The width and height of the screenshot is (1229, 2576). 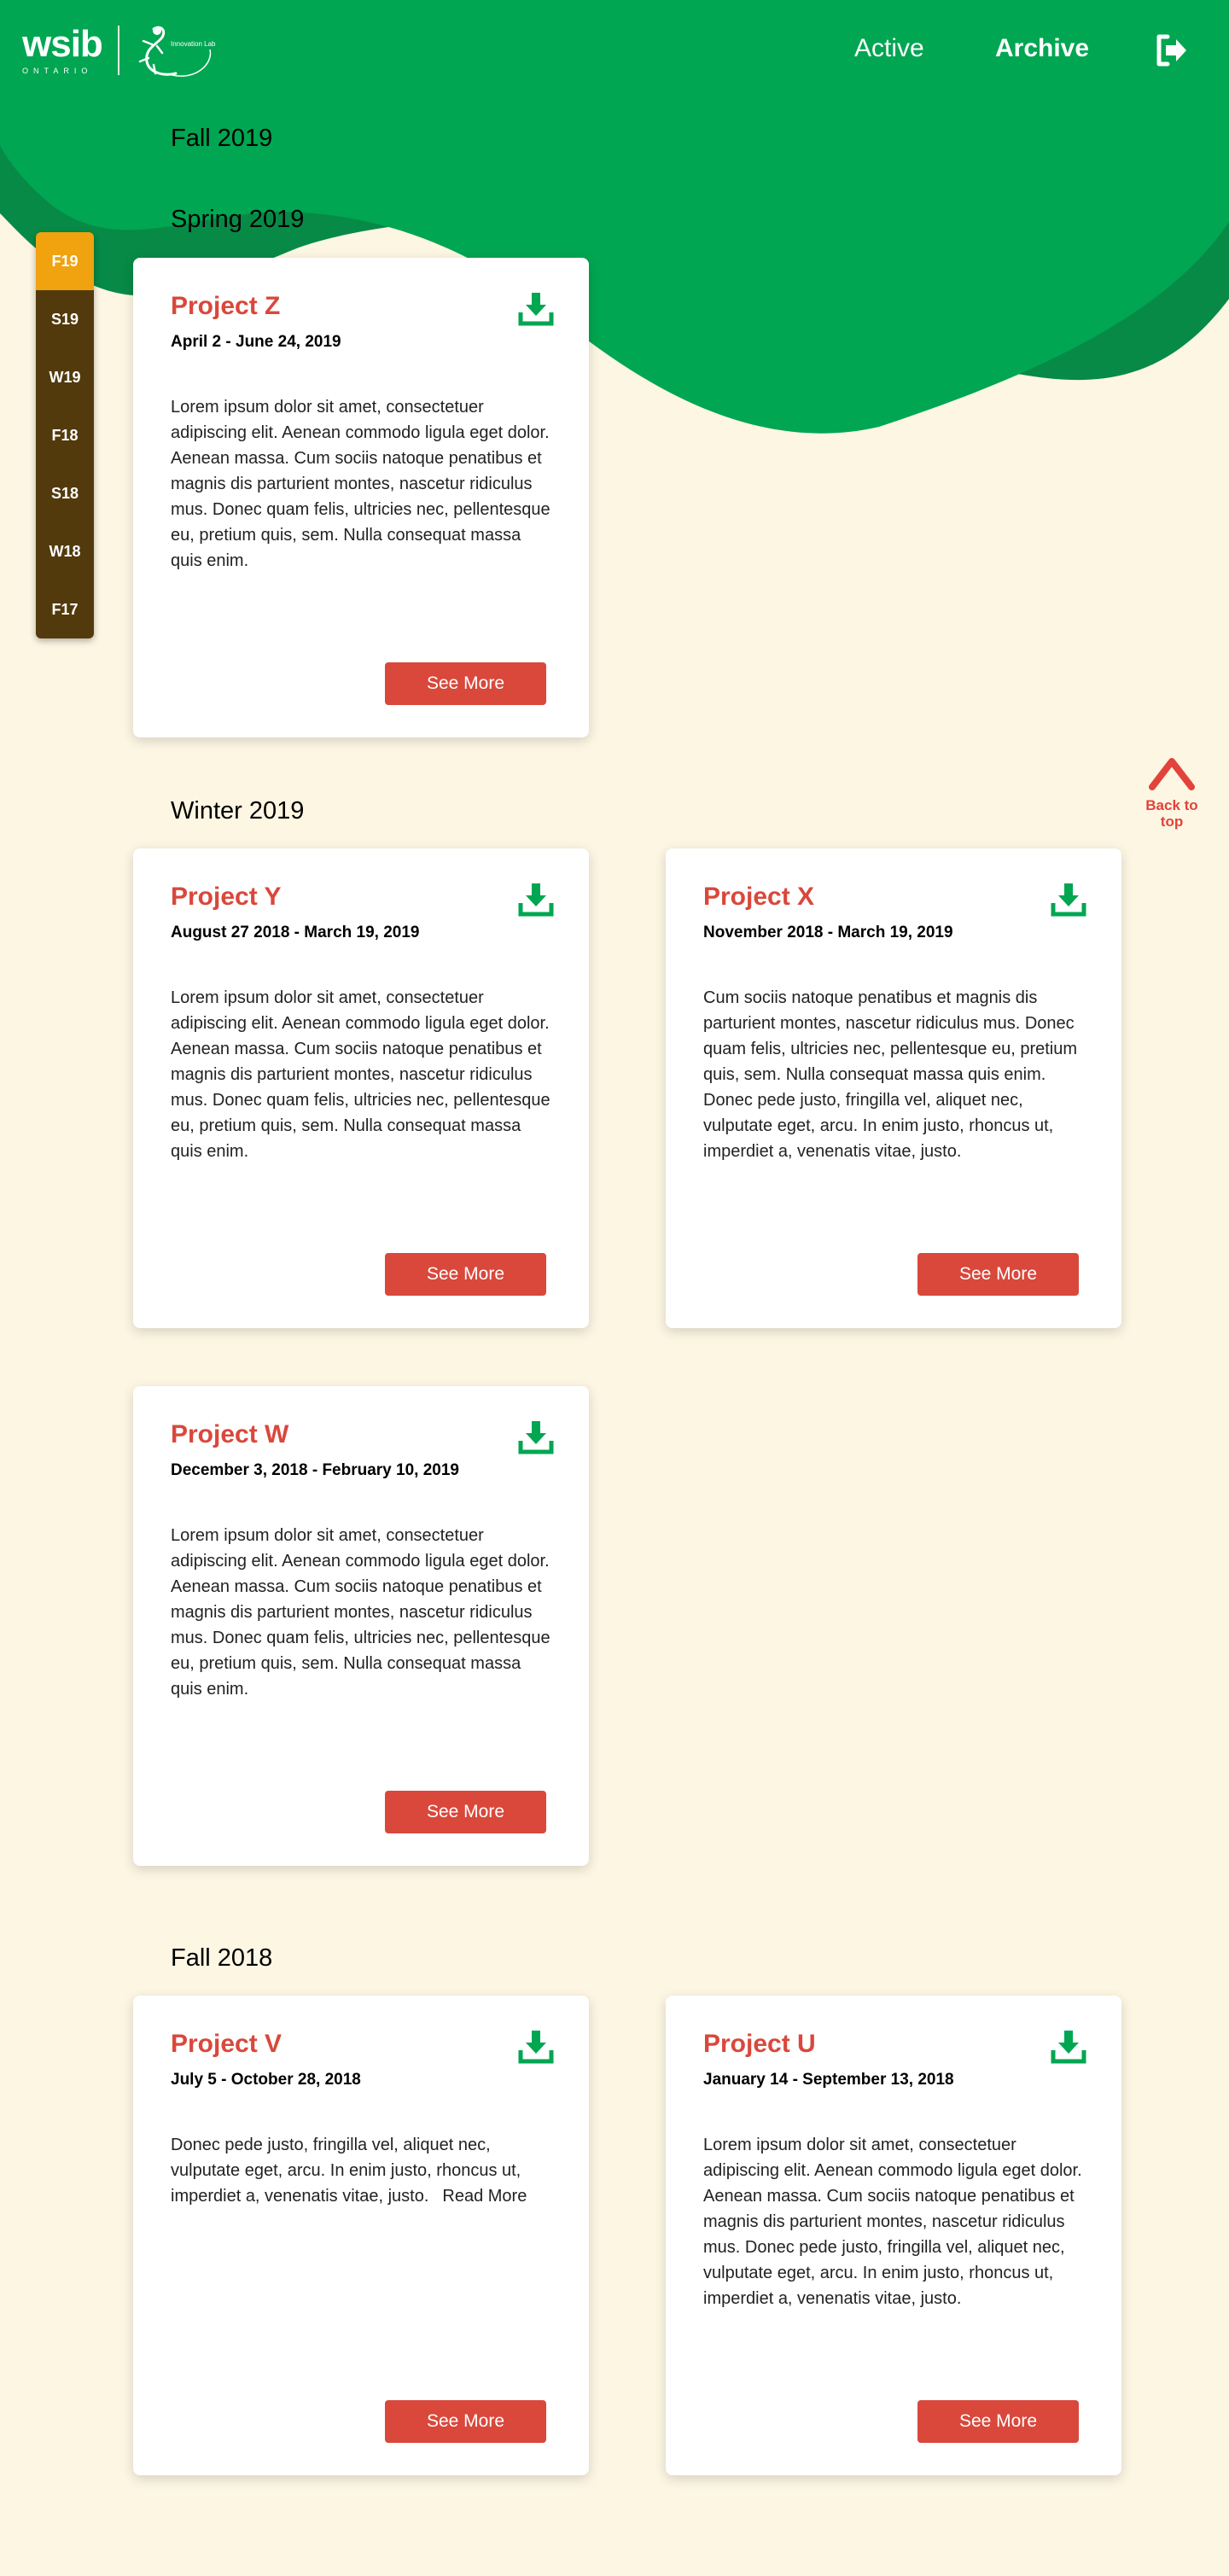 What do you see at coordinates (177, 51) in the screenshot?
I see `lizard-logo-icon: Innovation Lab` at bounding box center [177, 51].